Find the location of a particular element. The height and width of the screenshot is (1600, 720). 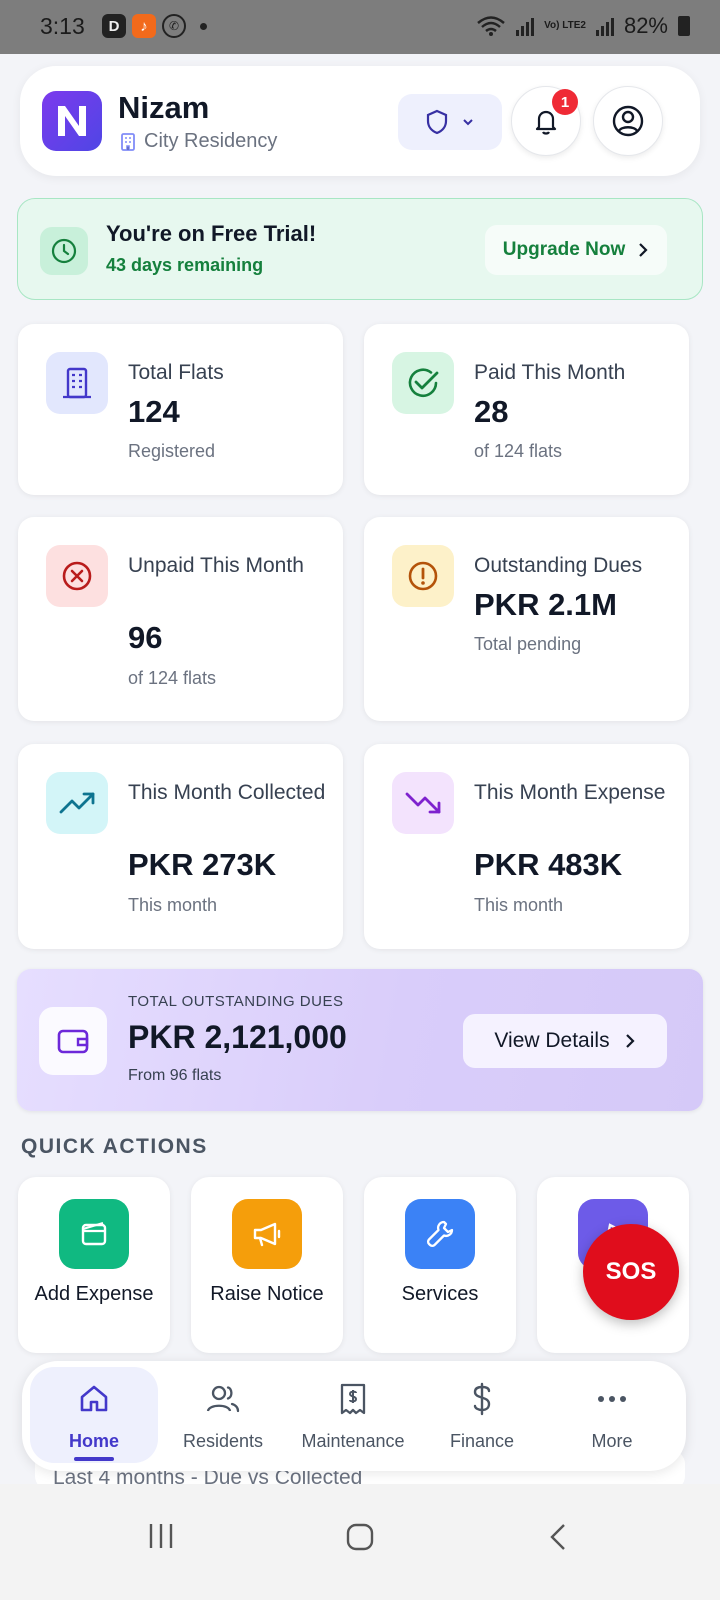

unpaid-label: Unpaid This Month is located at coordinates (216, 565).